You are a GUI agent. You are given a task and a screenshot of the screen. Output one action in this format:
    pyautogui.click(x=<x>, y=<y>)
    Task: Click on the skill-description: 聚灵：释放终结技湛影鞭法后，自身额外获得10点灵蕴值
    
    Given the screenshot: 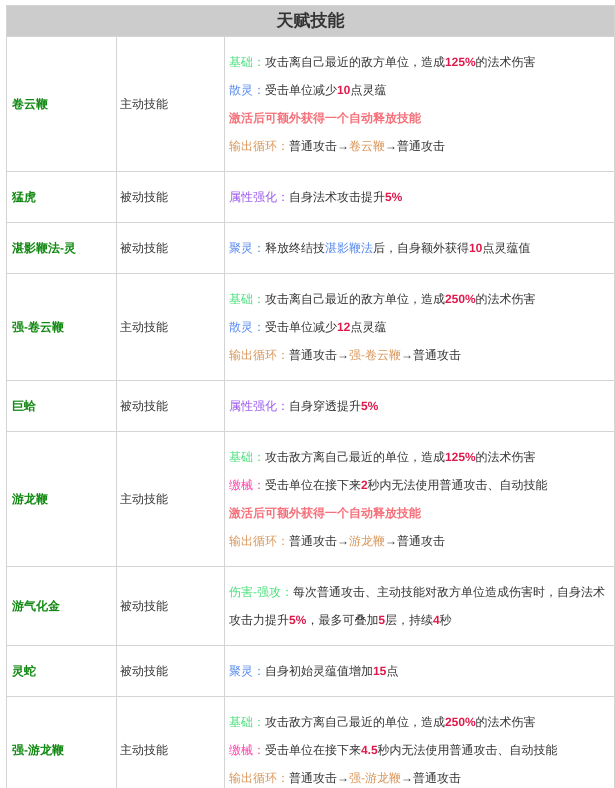 What is the action you would take?
    pyautogui.click(x=380, y=248)
    